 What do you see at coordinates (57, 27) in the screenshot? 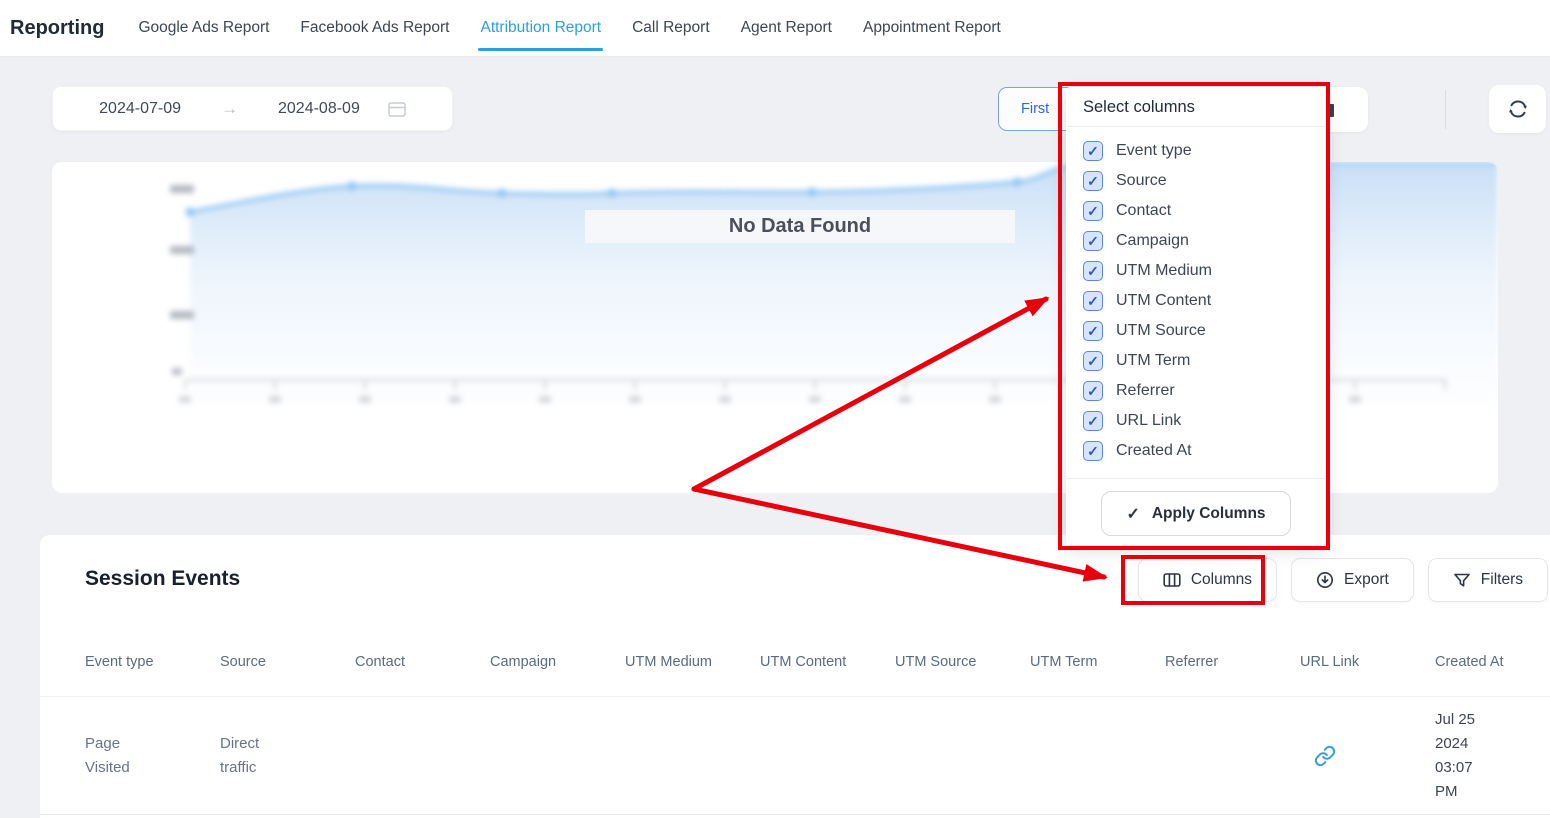
I see `page-title: Reporting` at bounding box center [57, 27].